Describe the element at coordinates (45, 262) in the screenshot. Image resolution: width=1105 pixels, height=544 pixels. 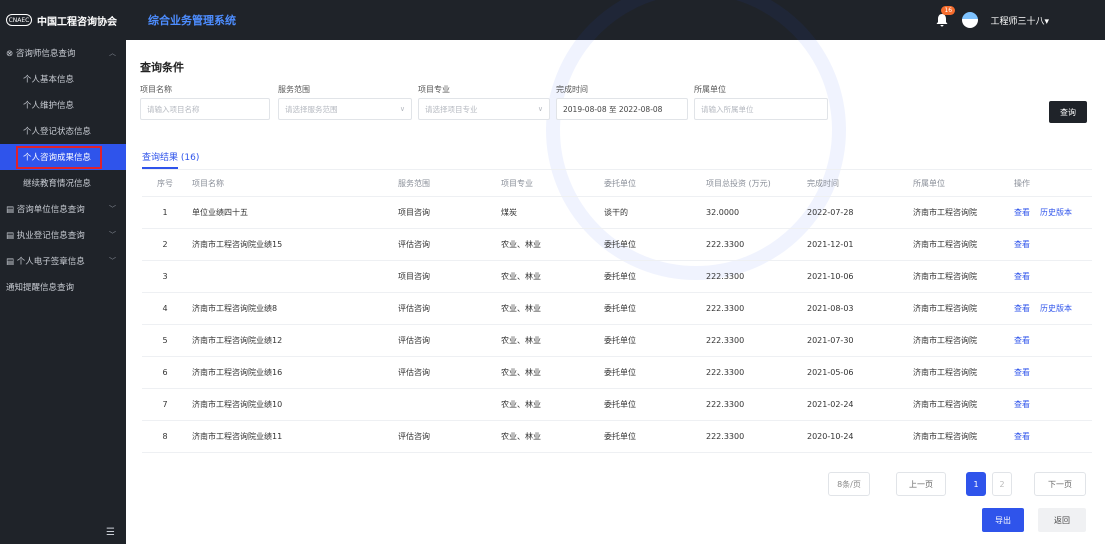
I see `sidebar-item-label: ▤ 个人电子签章信息` at that location.